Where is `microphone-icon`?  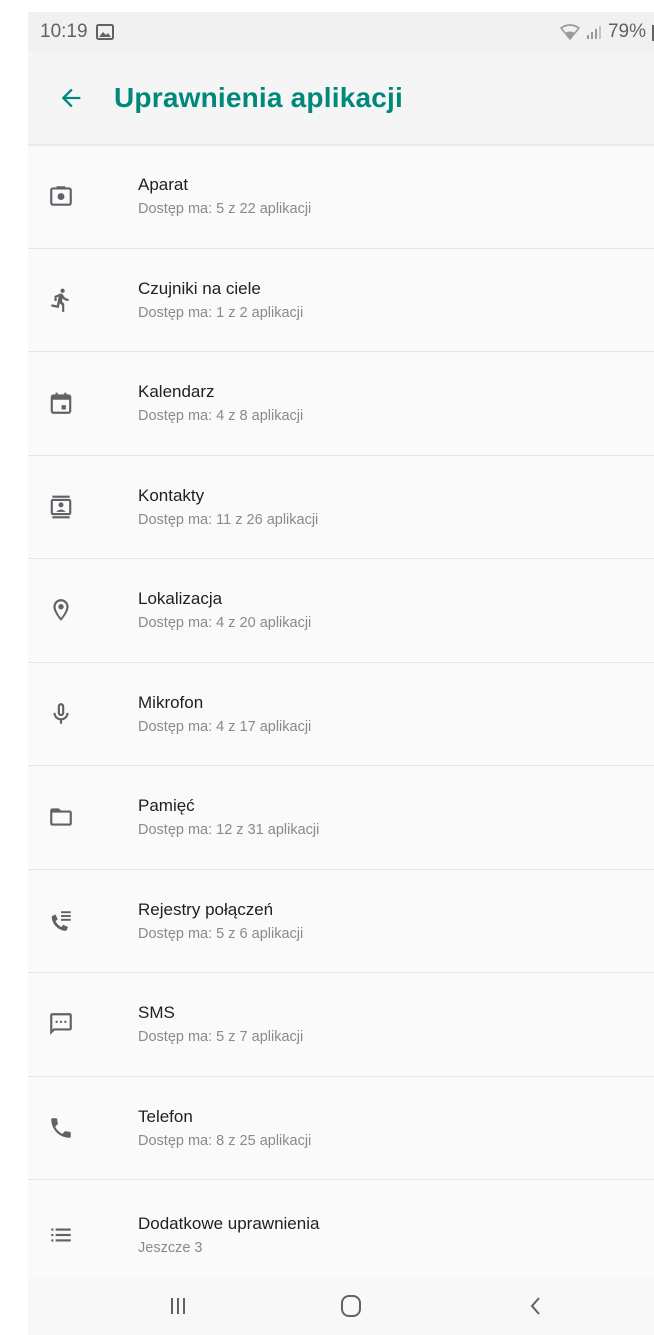
microphone-icon is located at coordinates (61, 714).